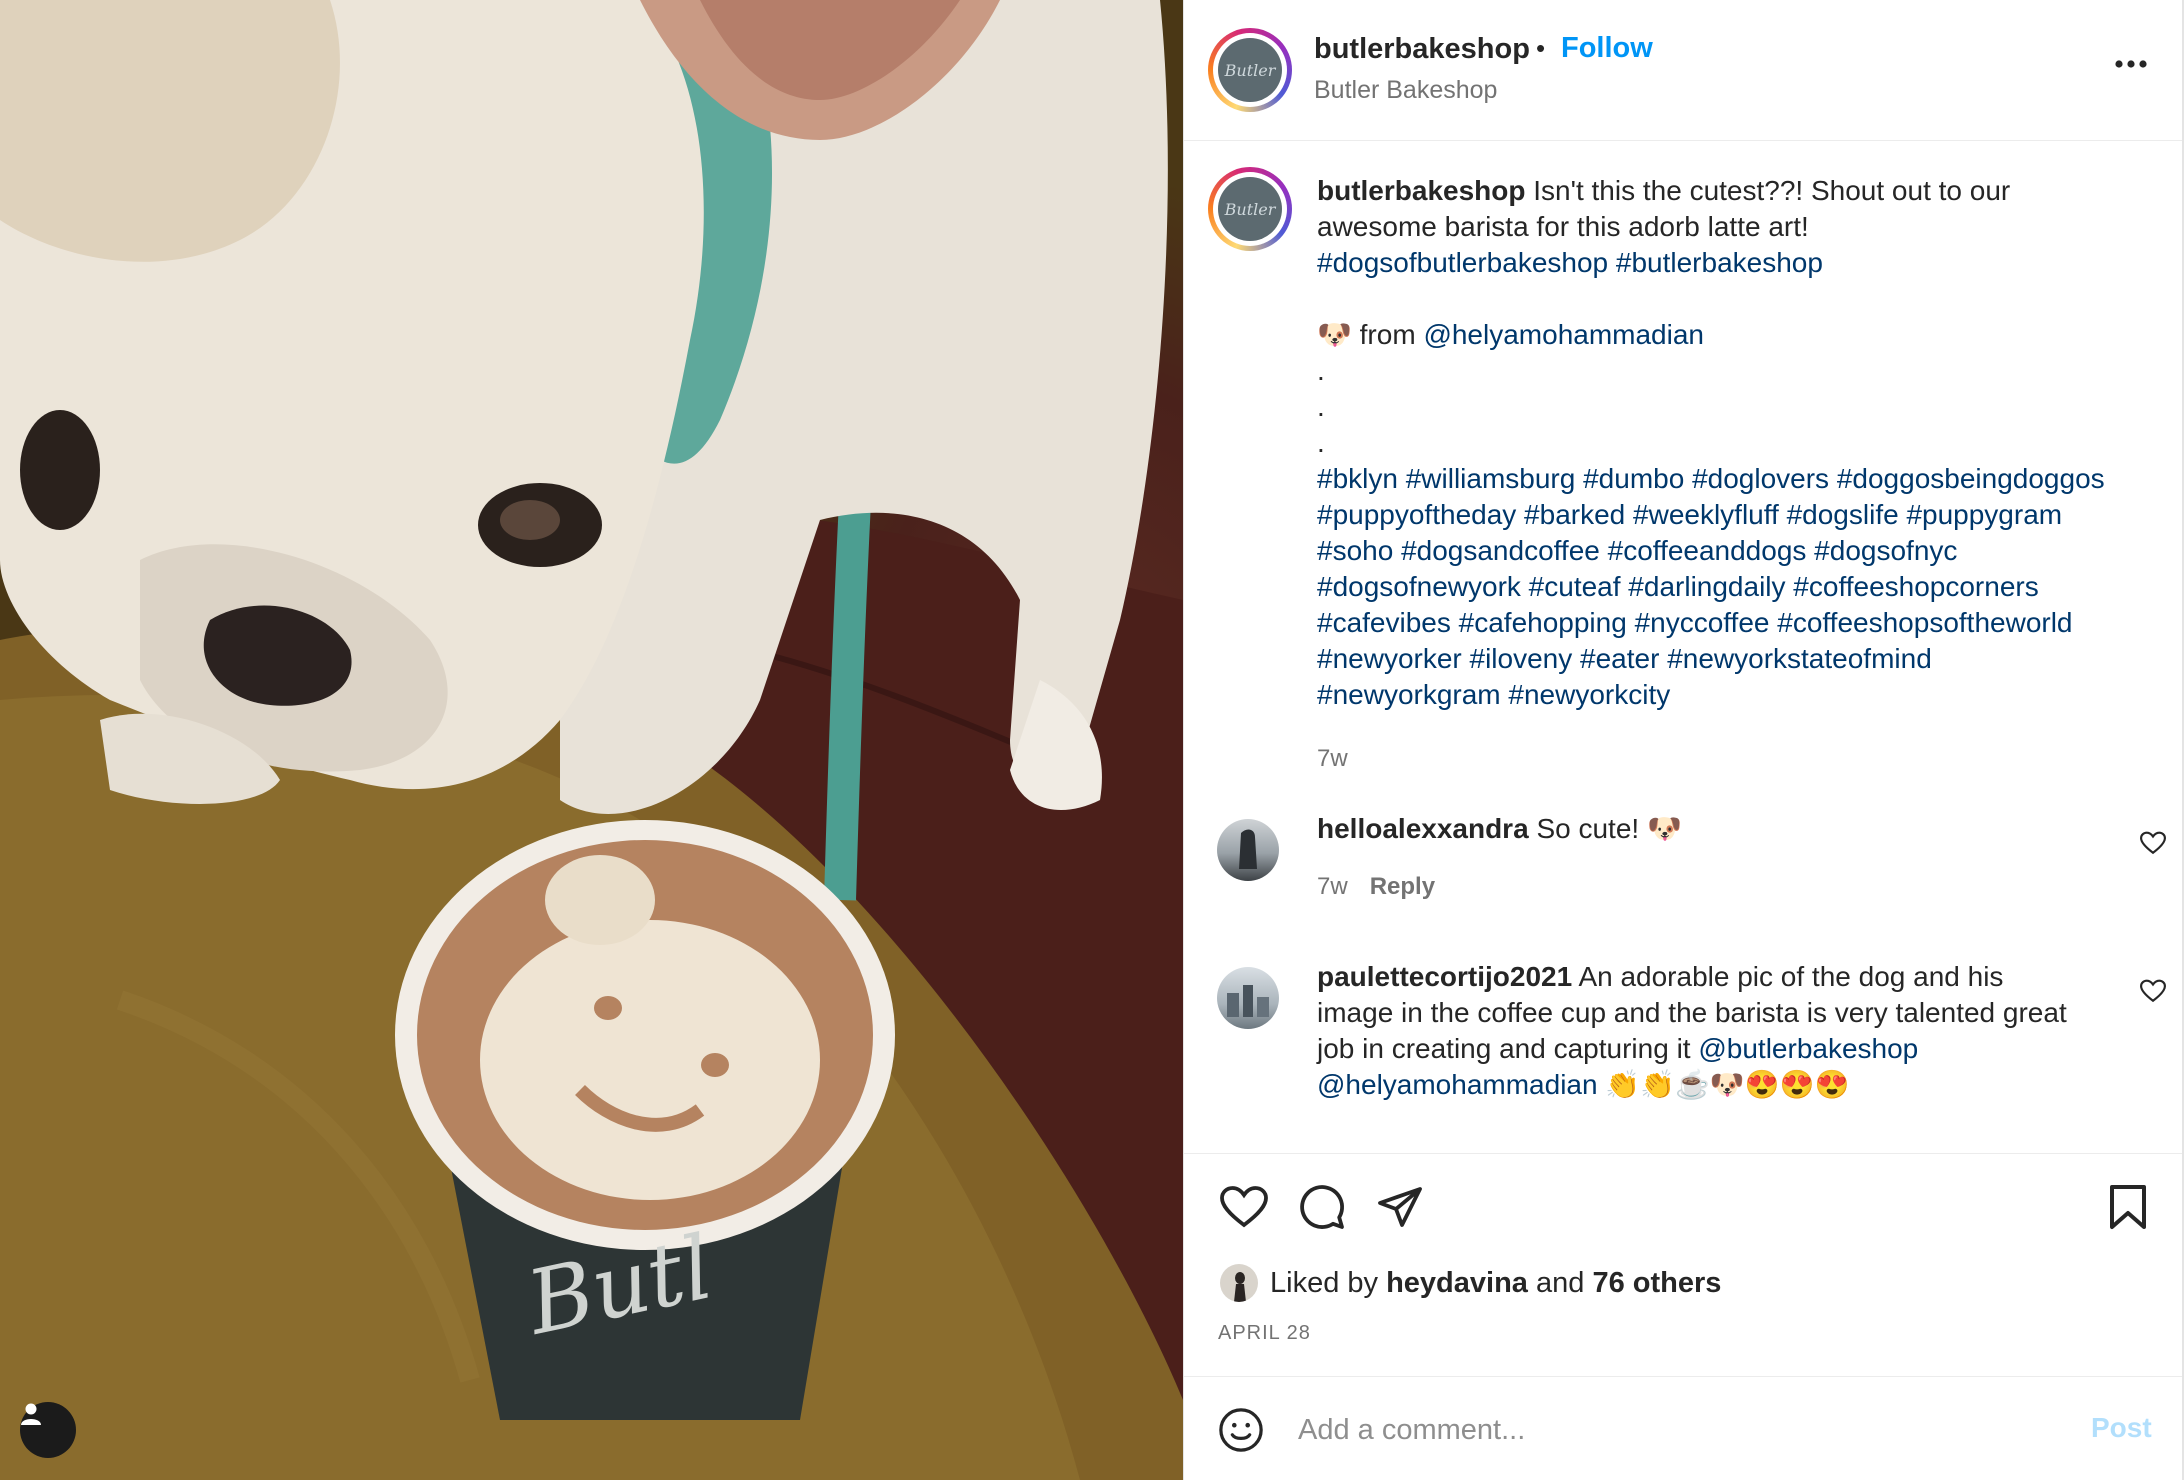 Image resolution: width=2184 pixels, height=1480 pixels. I want to click on header-avatar: Butler, so click(1250, 70).